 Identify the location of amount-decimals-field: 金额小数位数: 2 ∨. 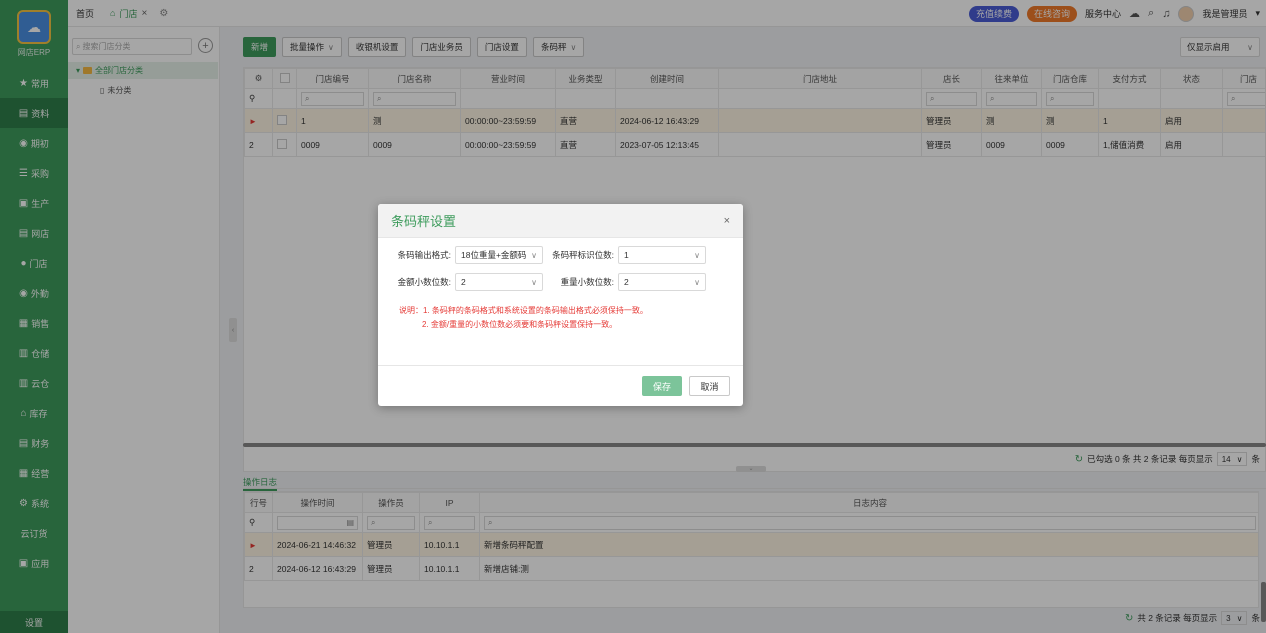
(468, 282).